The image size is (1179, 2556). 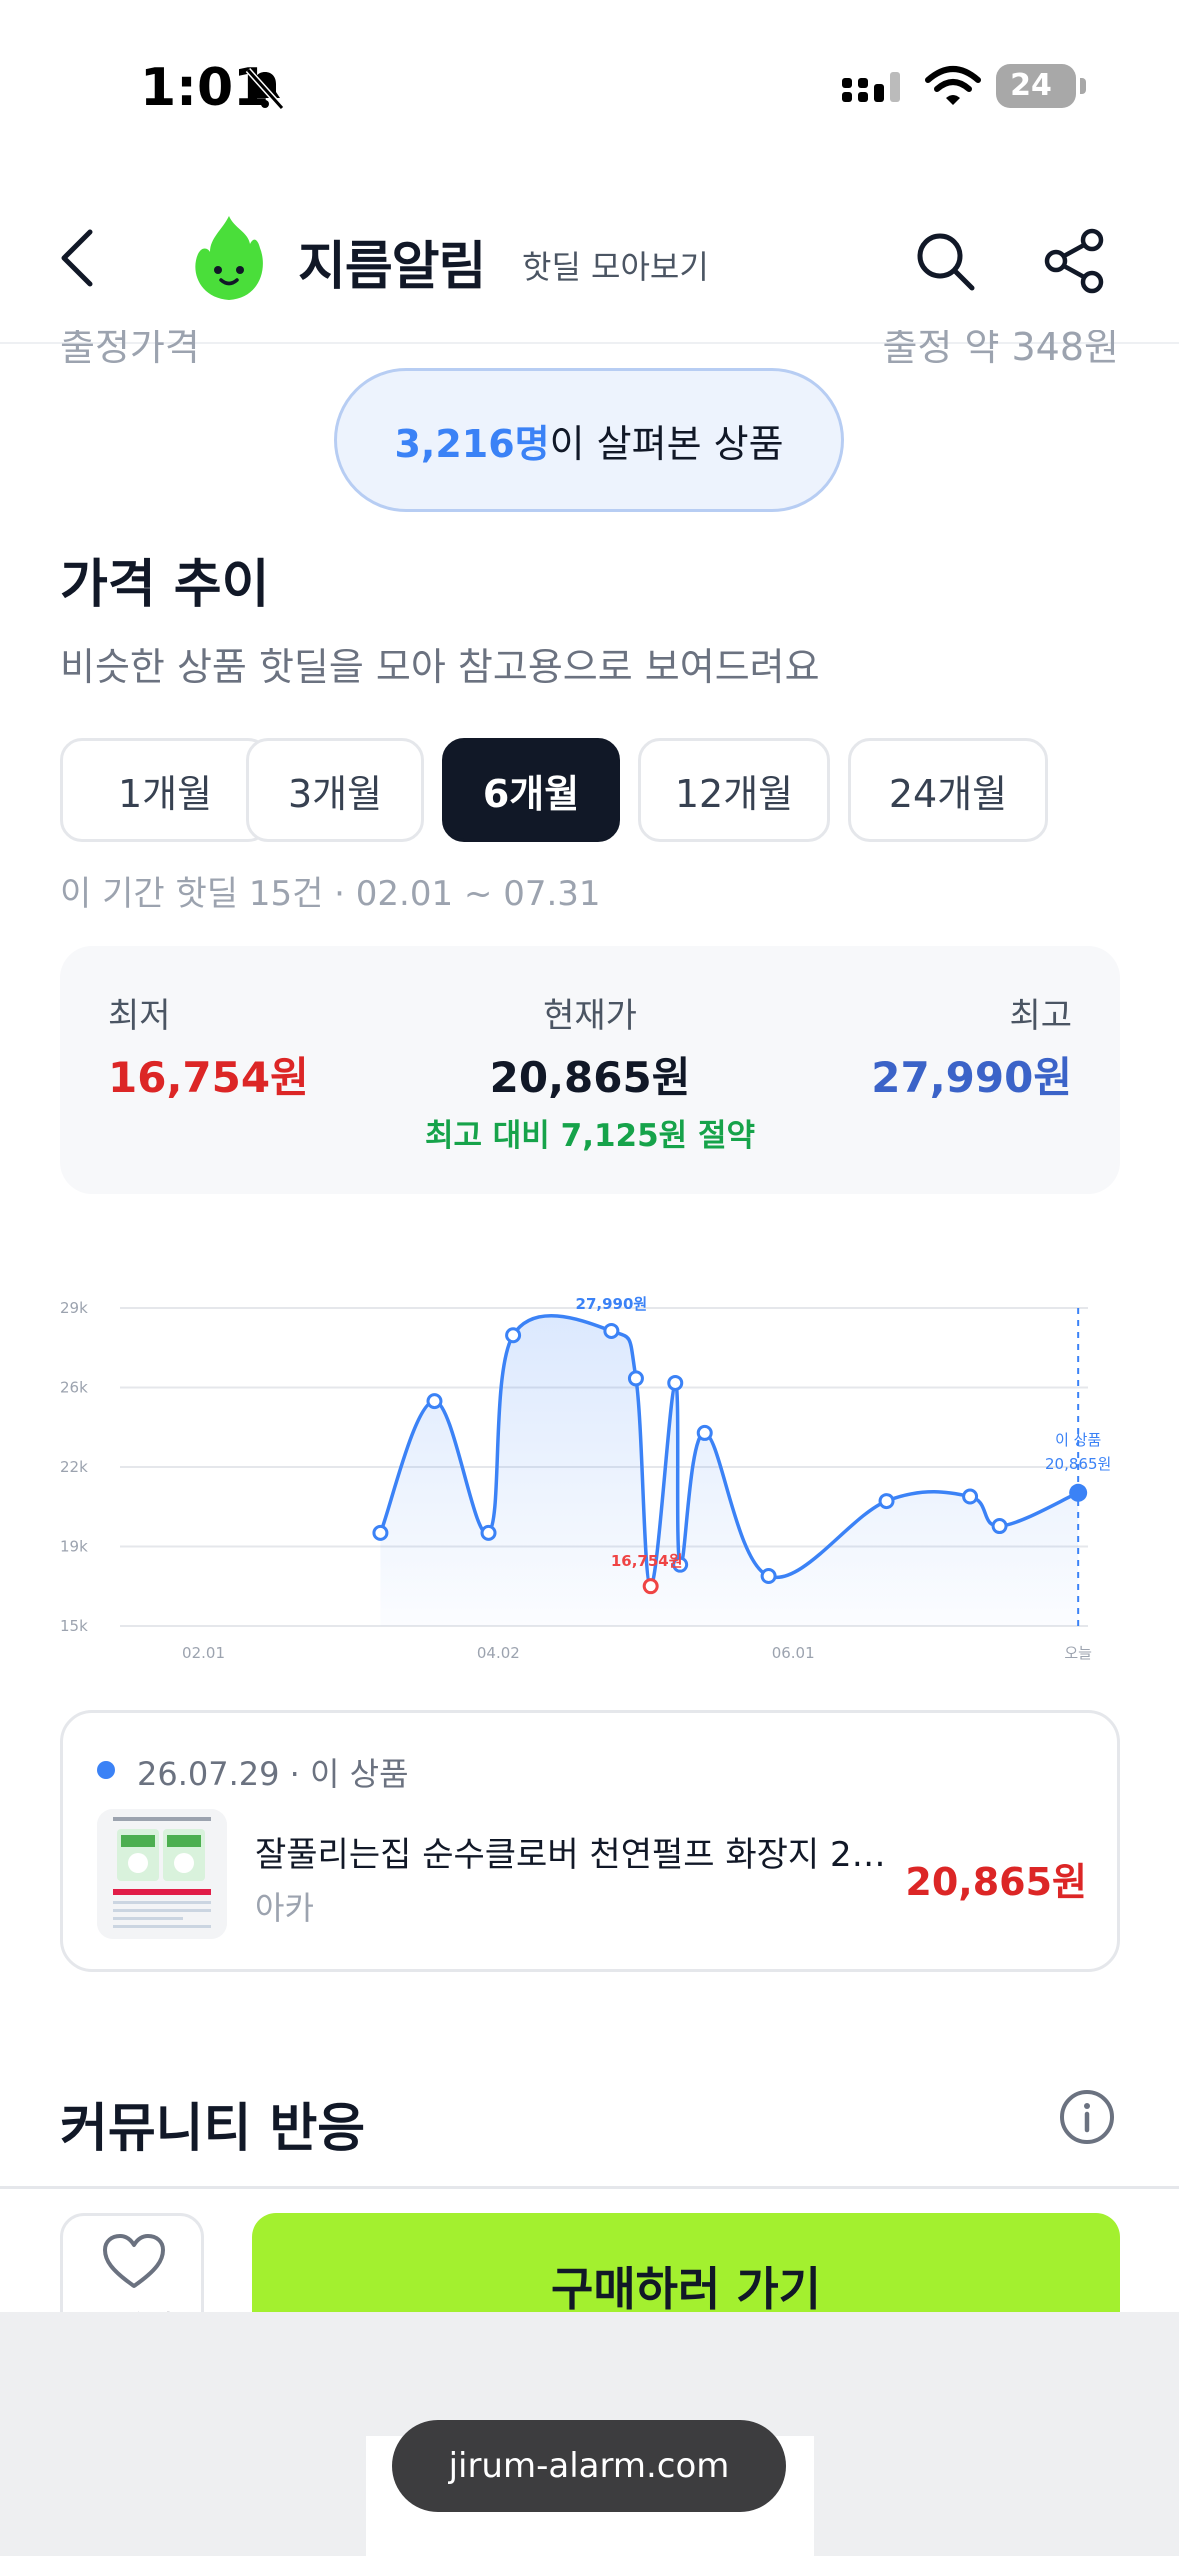 I want to click on price-trend-title: 가격 추이, so click(x=165, y=585).